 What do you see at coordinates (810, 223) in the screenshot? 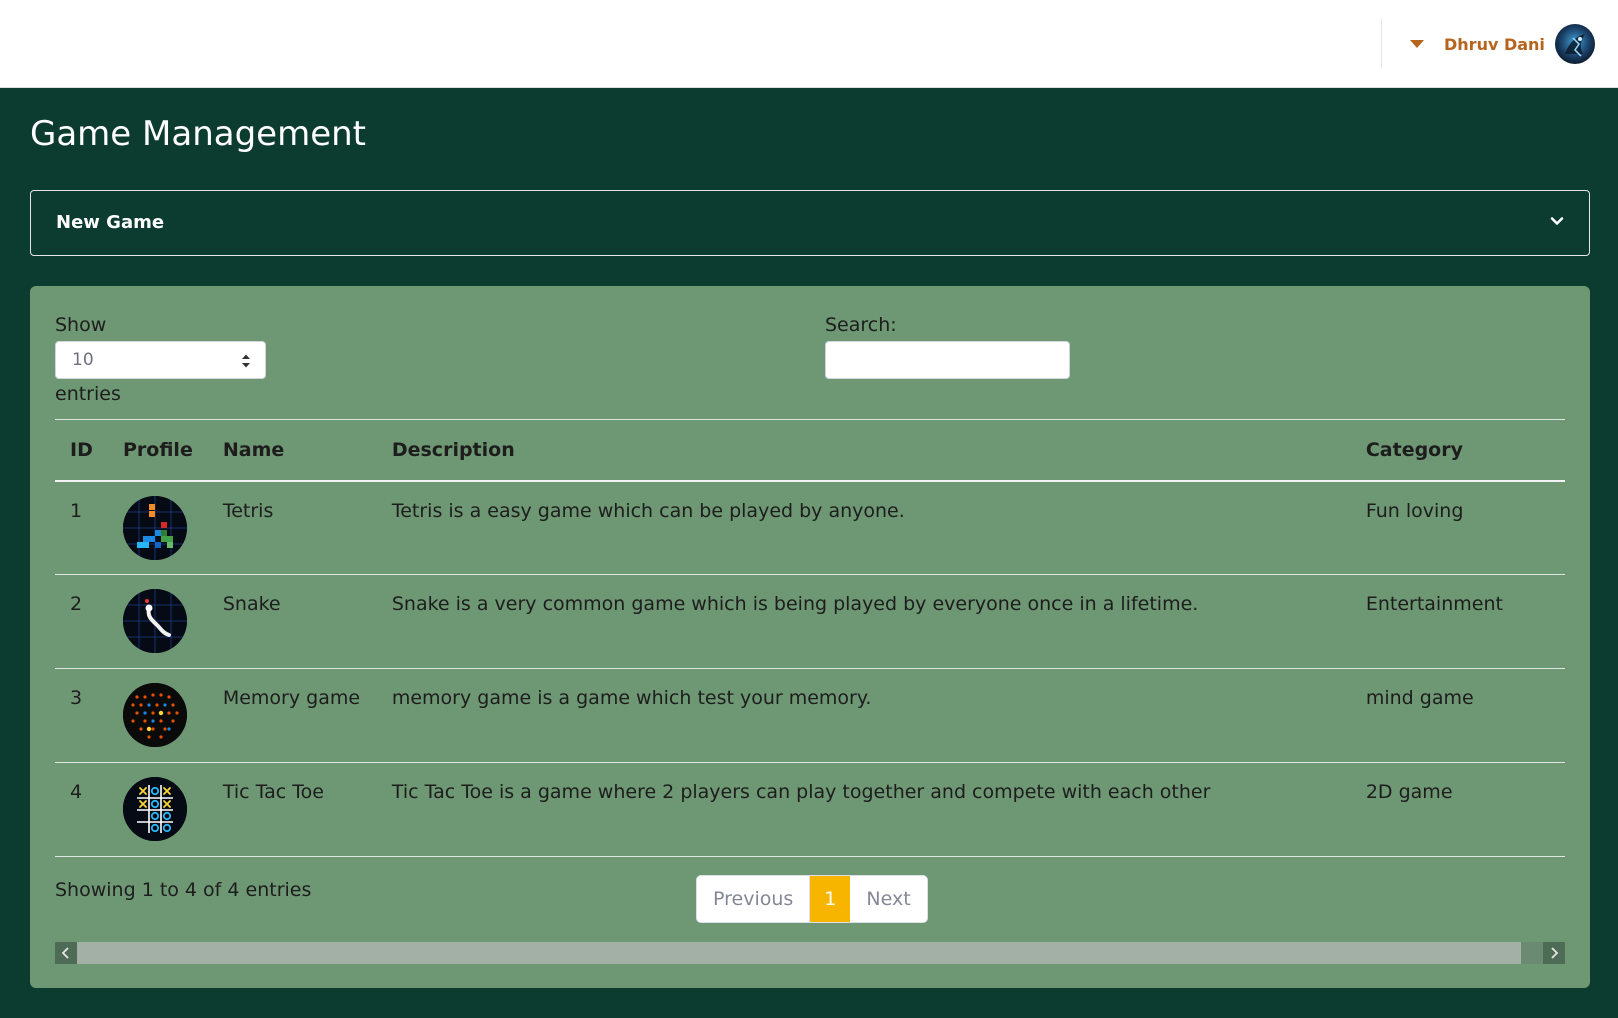
I see `new-game-collapse-toggle: New Game` at bounding box center [810, 223].